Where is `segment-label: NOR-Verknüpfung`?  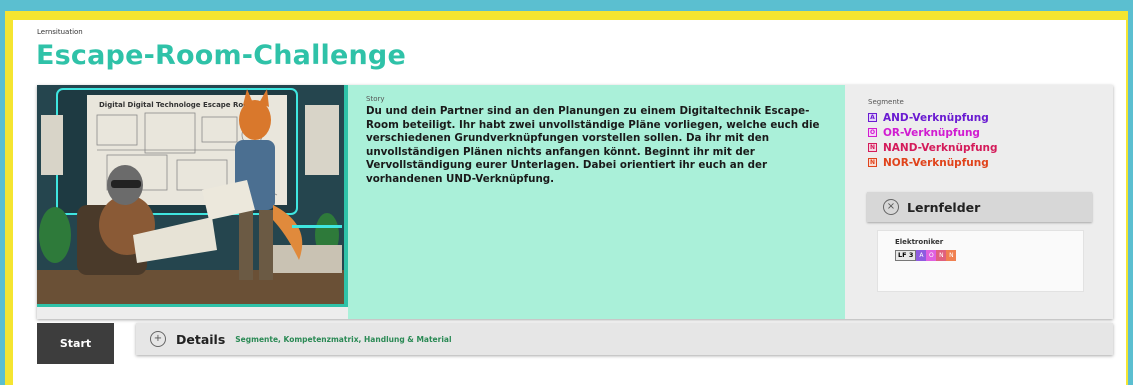 segment-label: NOR-Verknüpfung is located at coordinates (936, 162).